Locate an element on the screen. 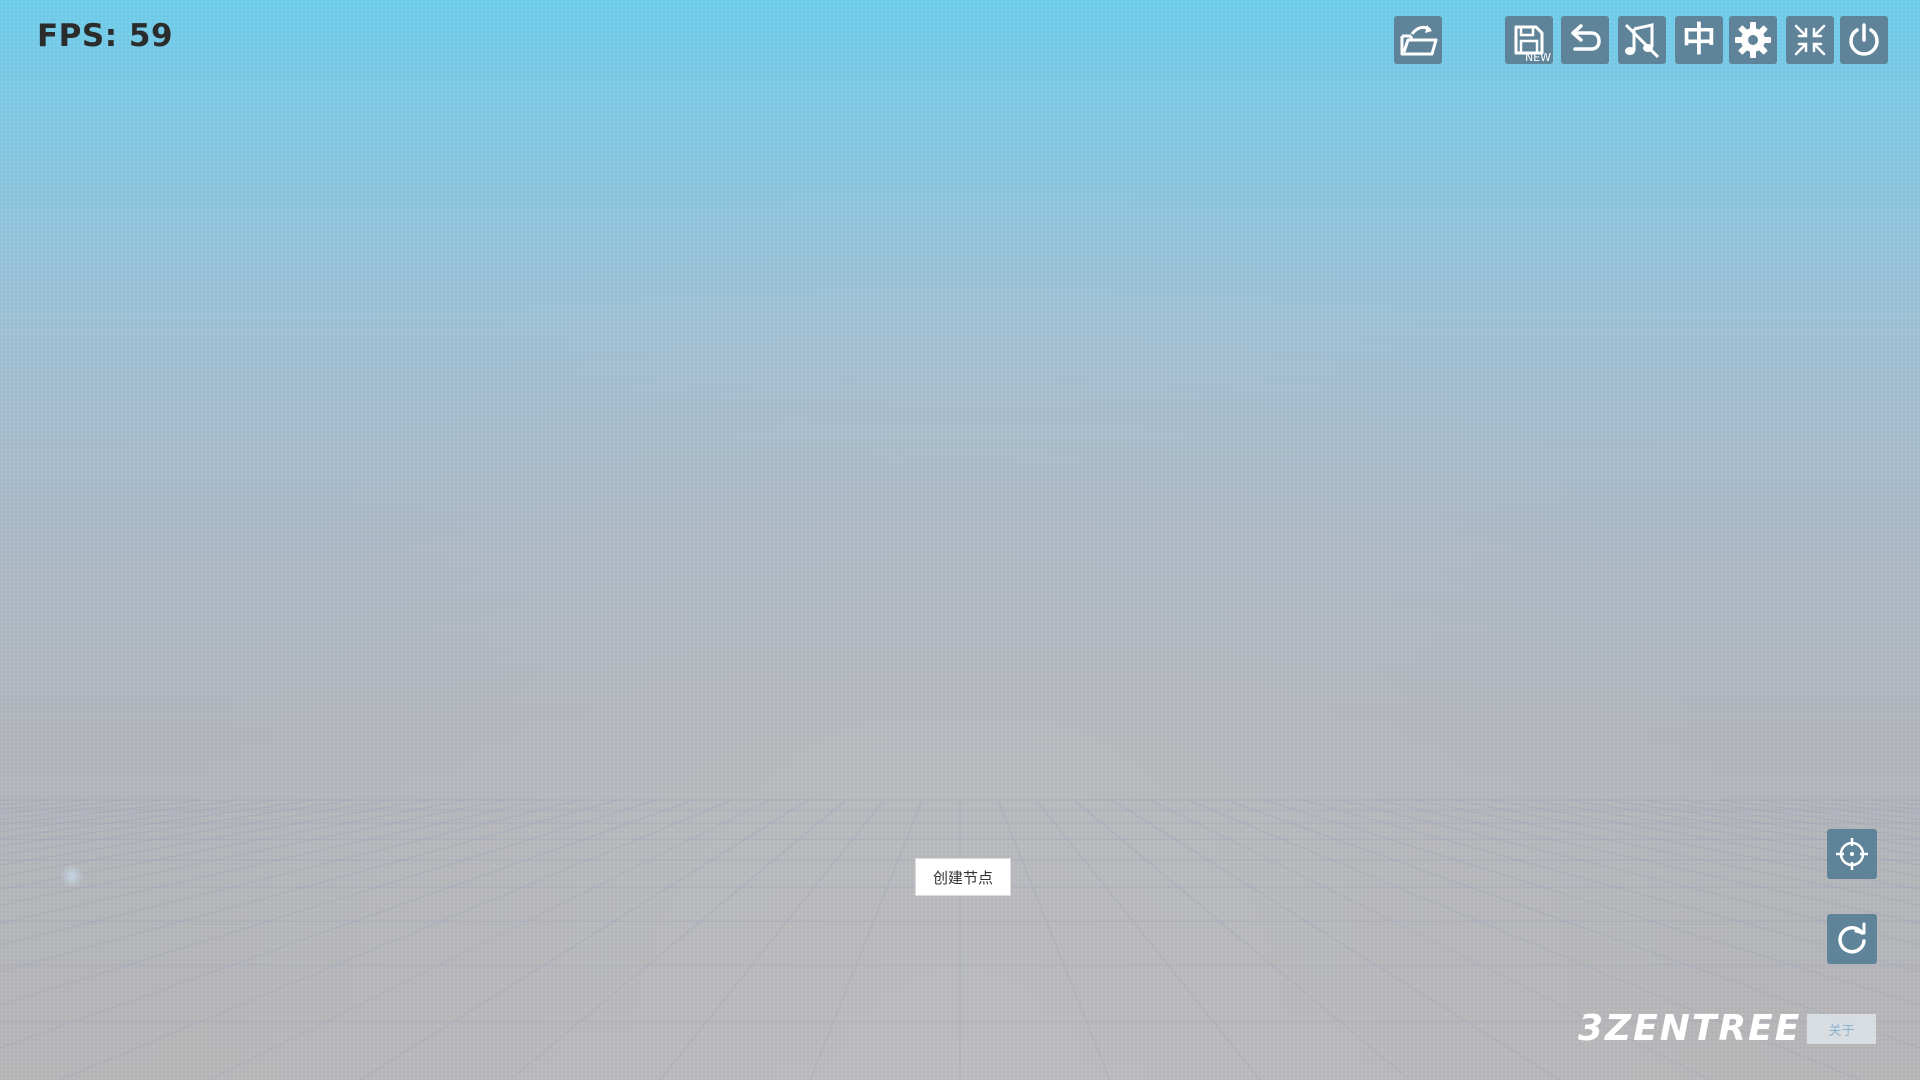 The height and width of the screenshot is (1080, 1920). music-toggle-button is located at coordinates (1642, 40).